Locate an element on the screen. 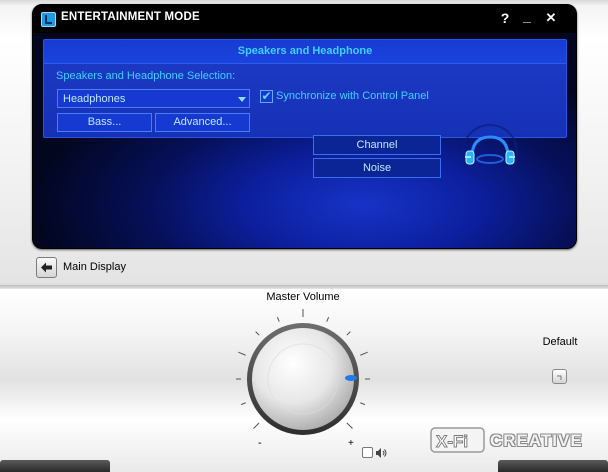 The image size is (608, 472). channel-button: Channel is located at coordinates (377, 145).